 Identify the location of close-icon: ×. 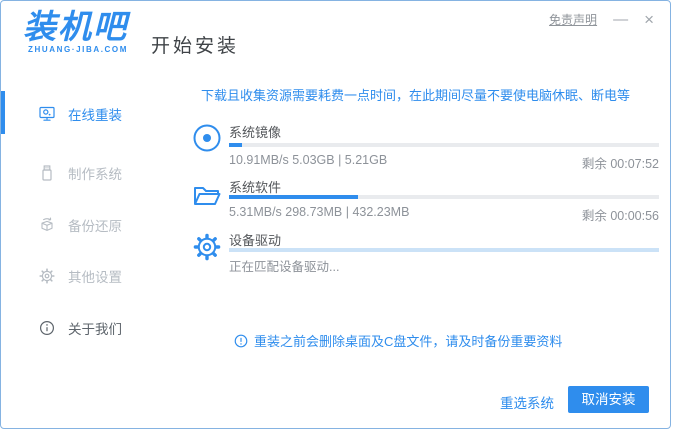
(649, 19).